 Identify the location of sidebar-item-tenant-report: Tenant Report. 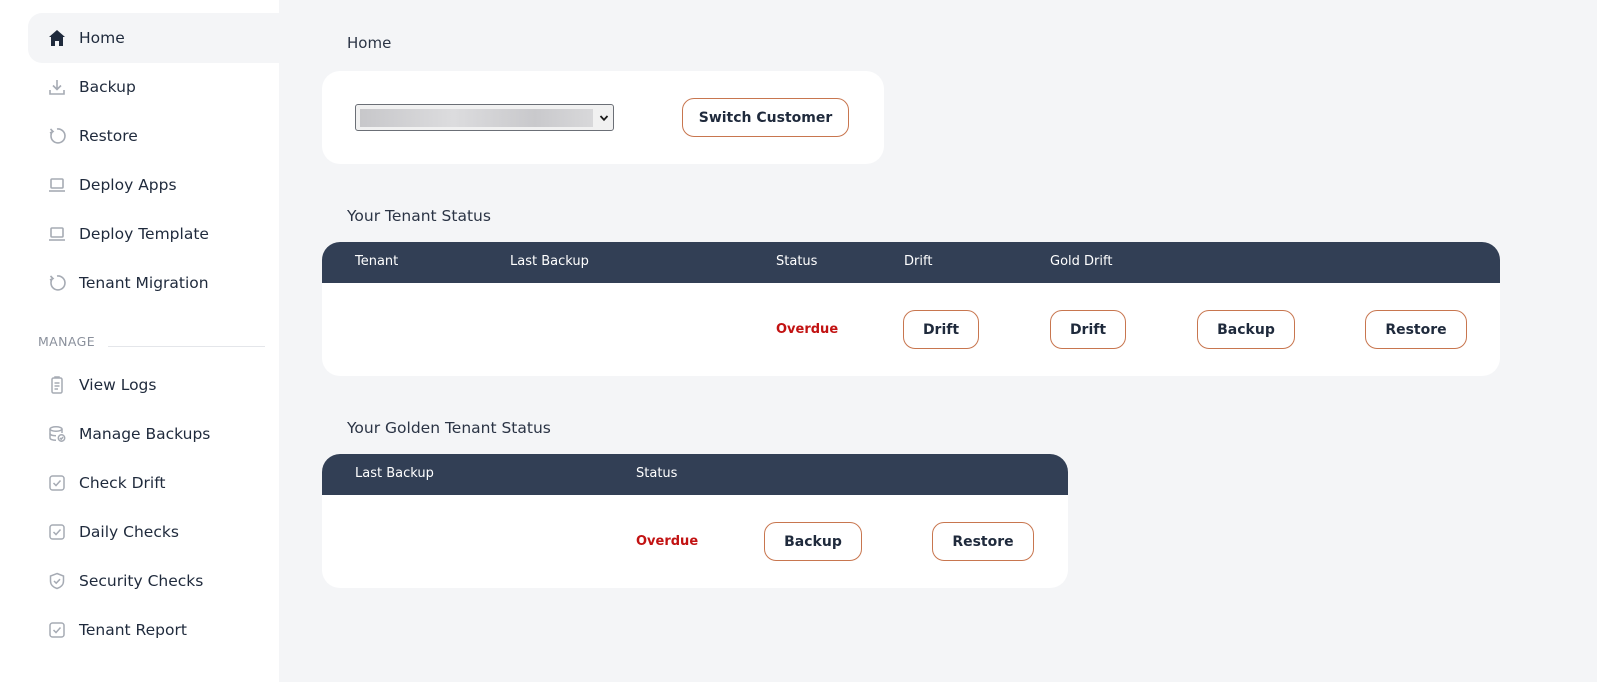
(153, 630).